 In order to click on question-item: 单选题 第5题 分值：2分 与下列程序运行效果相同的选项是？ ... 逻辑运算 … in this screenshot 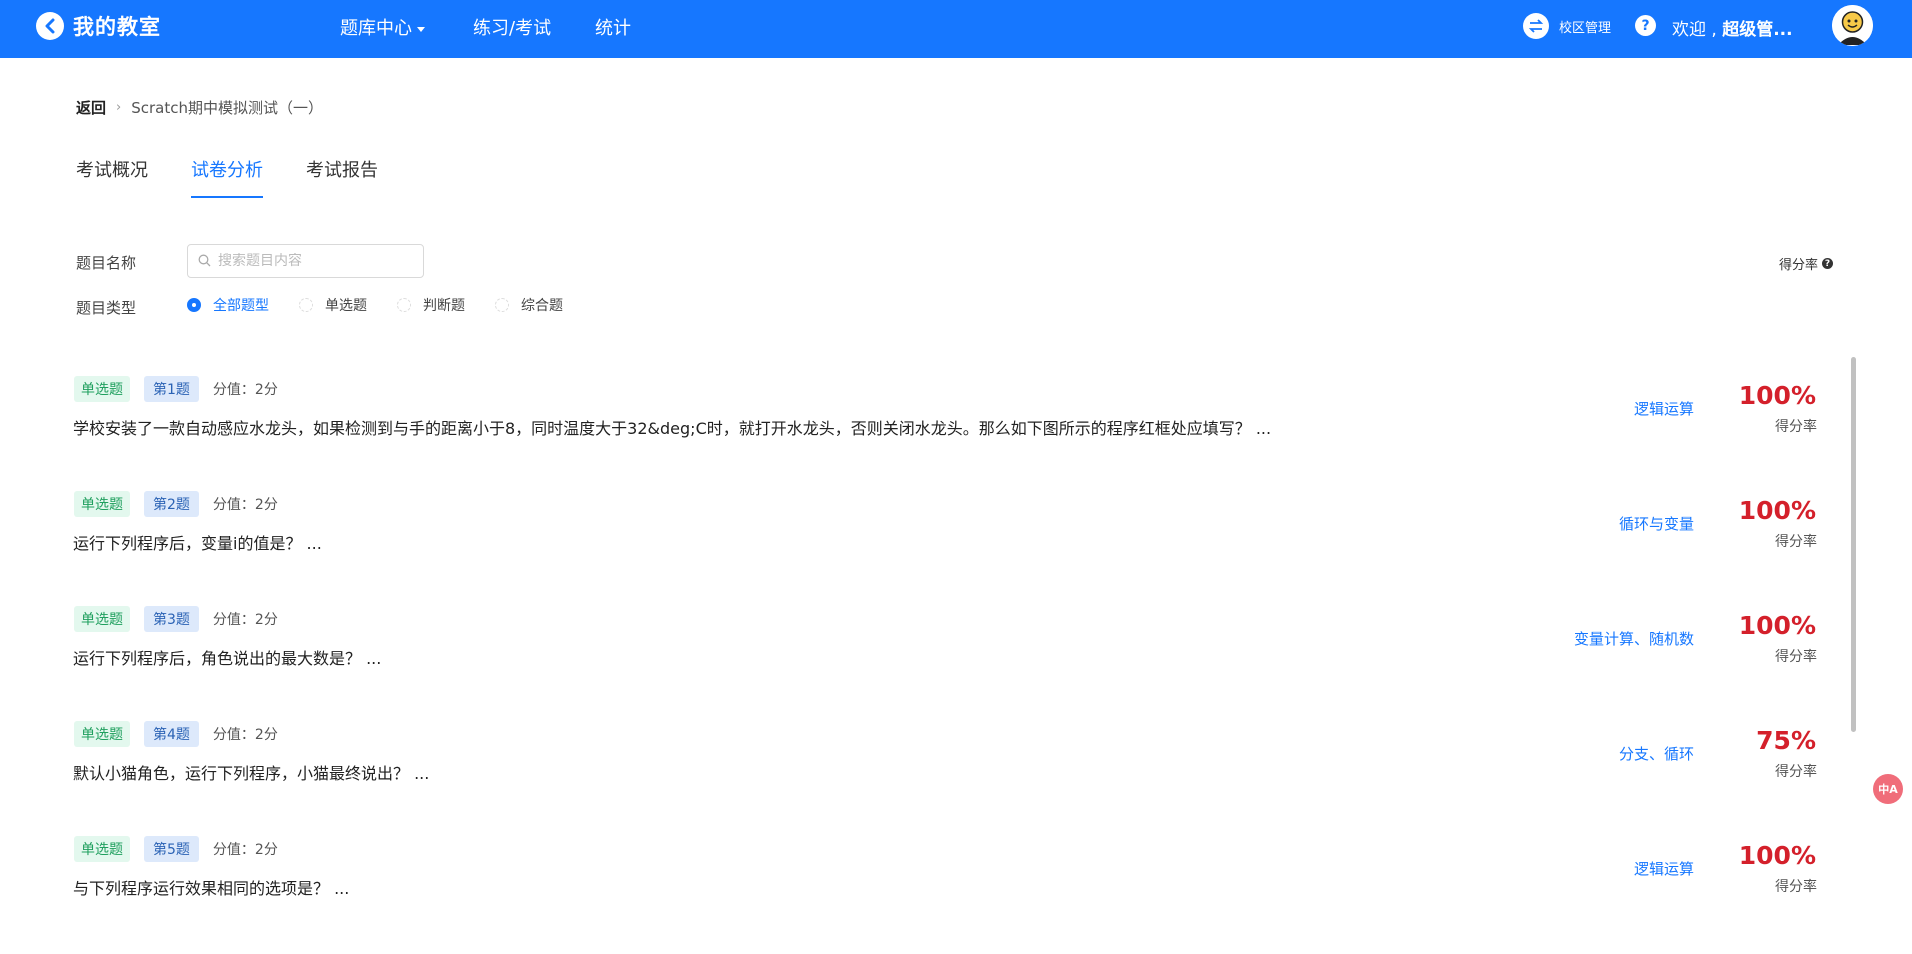, I will do `click(956, 875)`.